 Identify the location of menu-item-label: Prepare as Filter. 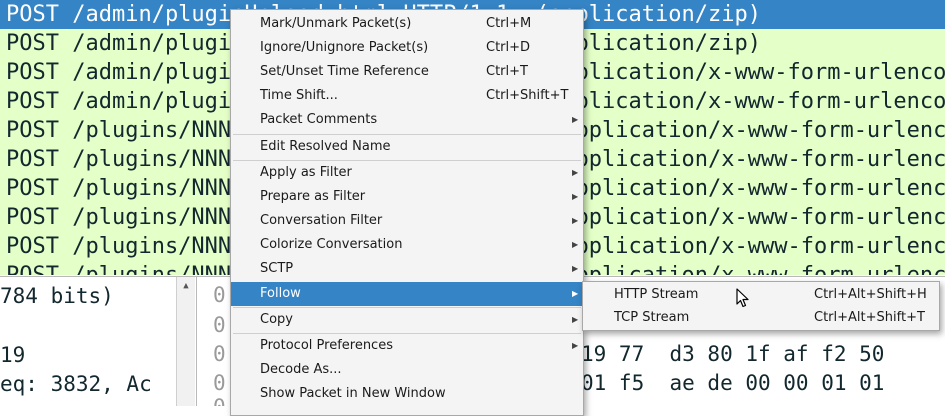
(313, 196).